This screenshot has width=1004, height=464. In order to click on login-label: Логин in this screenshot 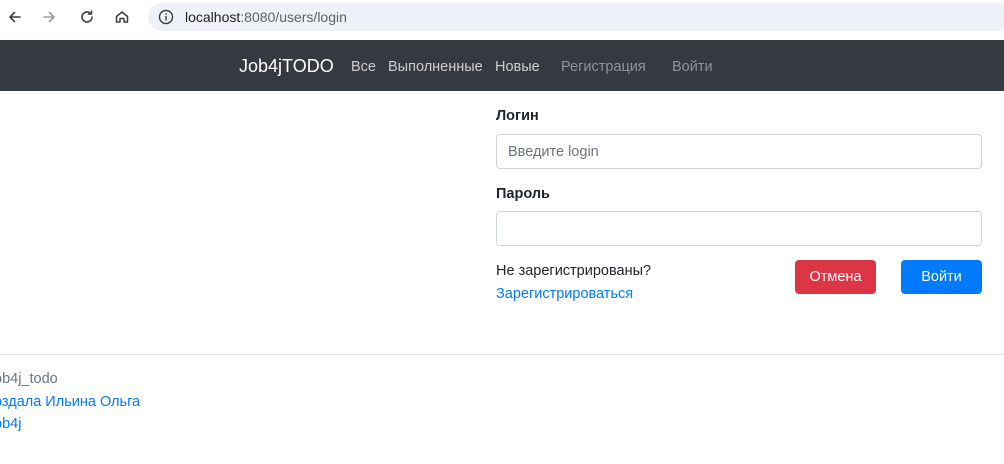, I will do `click(517, 116)`.